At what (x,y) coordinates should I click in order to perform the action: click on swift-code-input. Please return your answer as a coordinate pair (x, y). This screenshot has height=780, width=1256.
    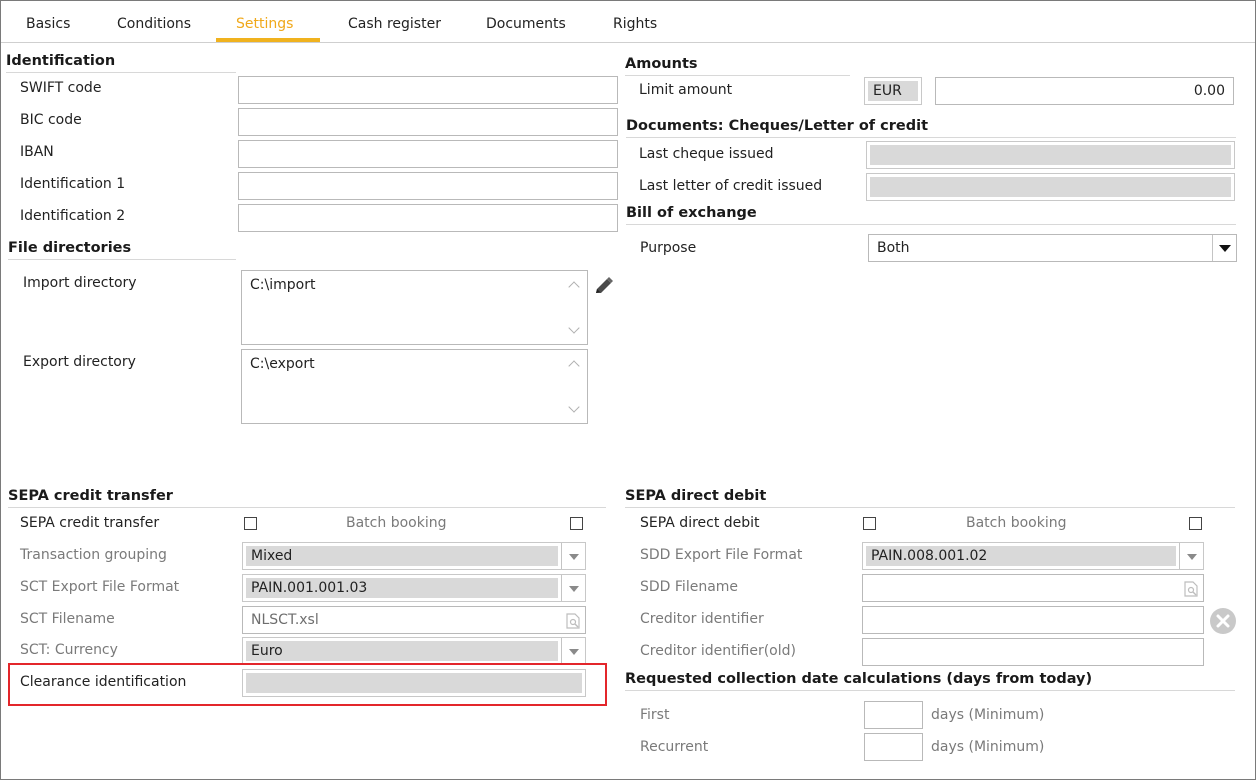
    Looking at the image, I should click on (428, 90).